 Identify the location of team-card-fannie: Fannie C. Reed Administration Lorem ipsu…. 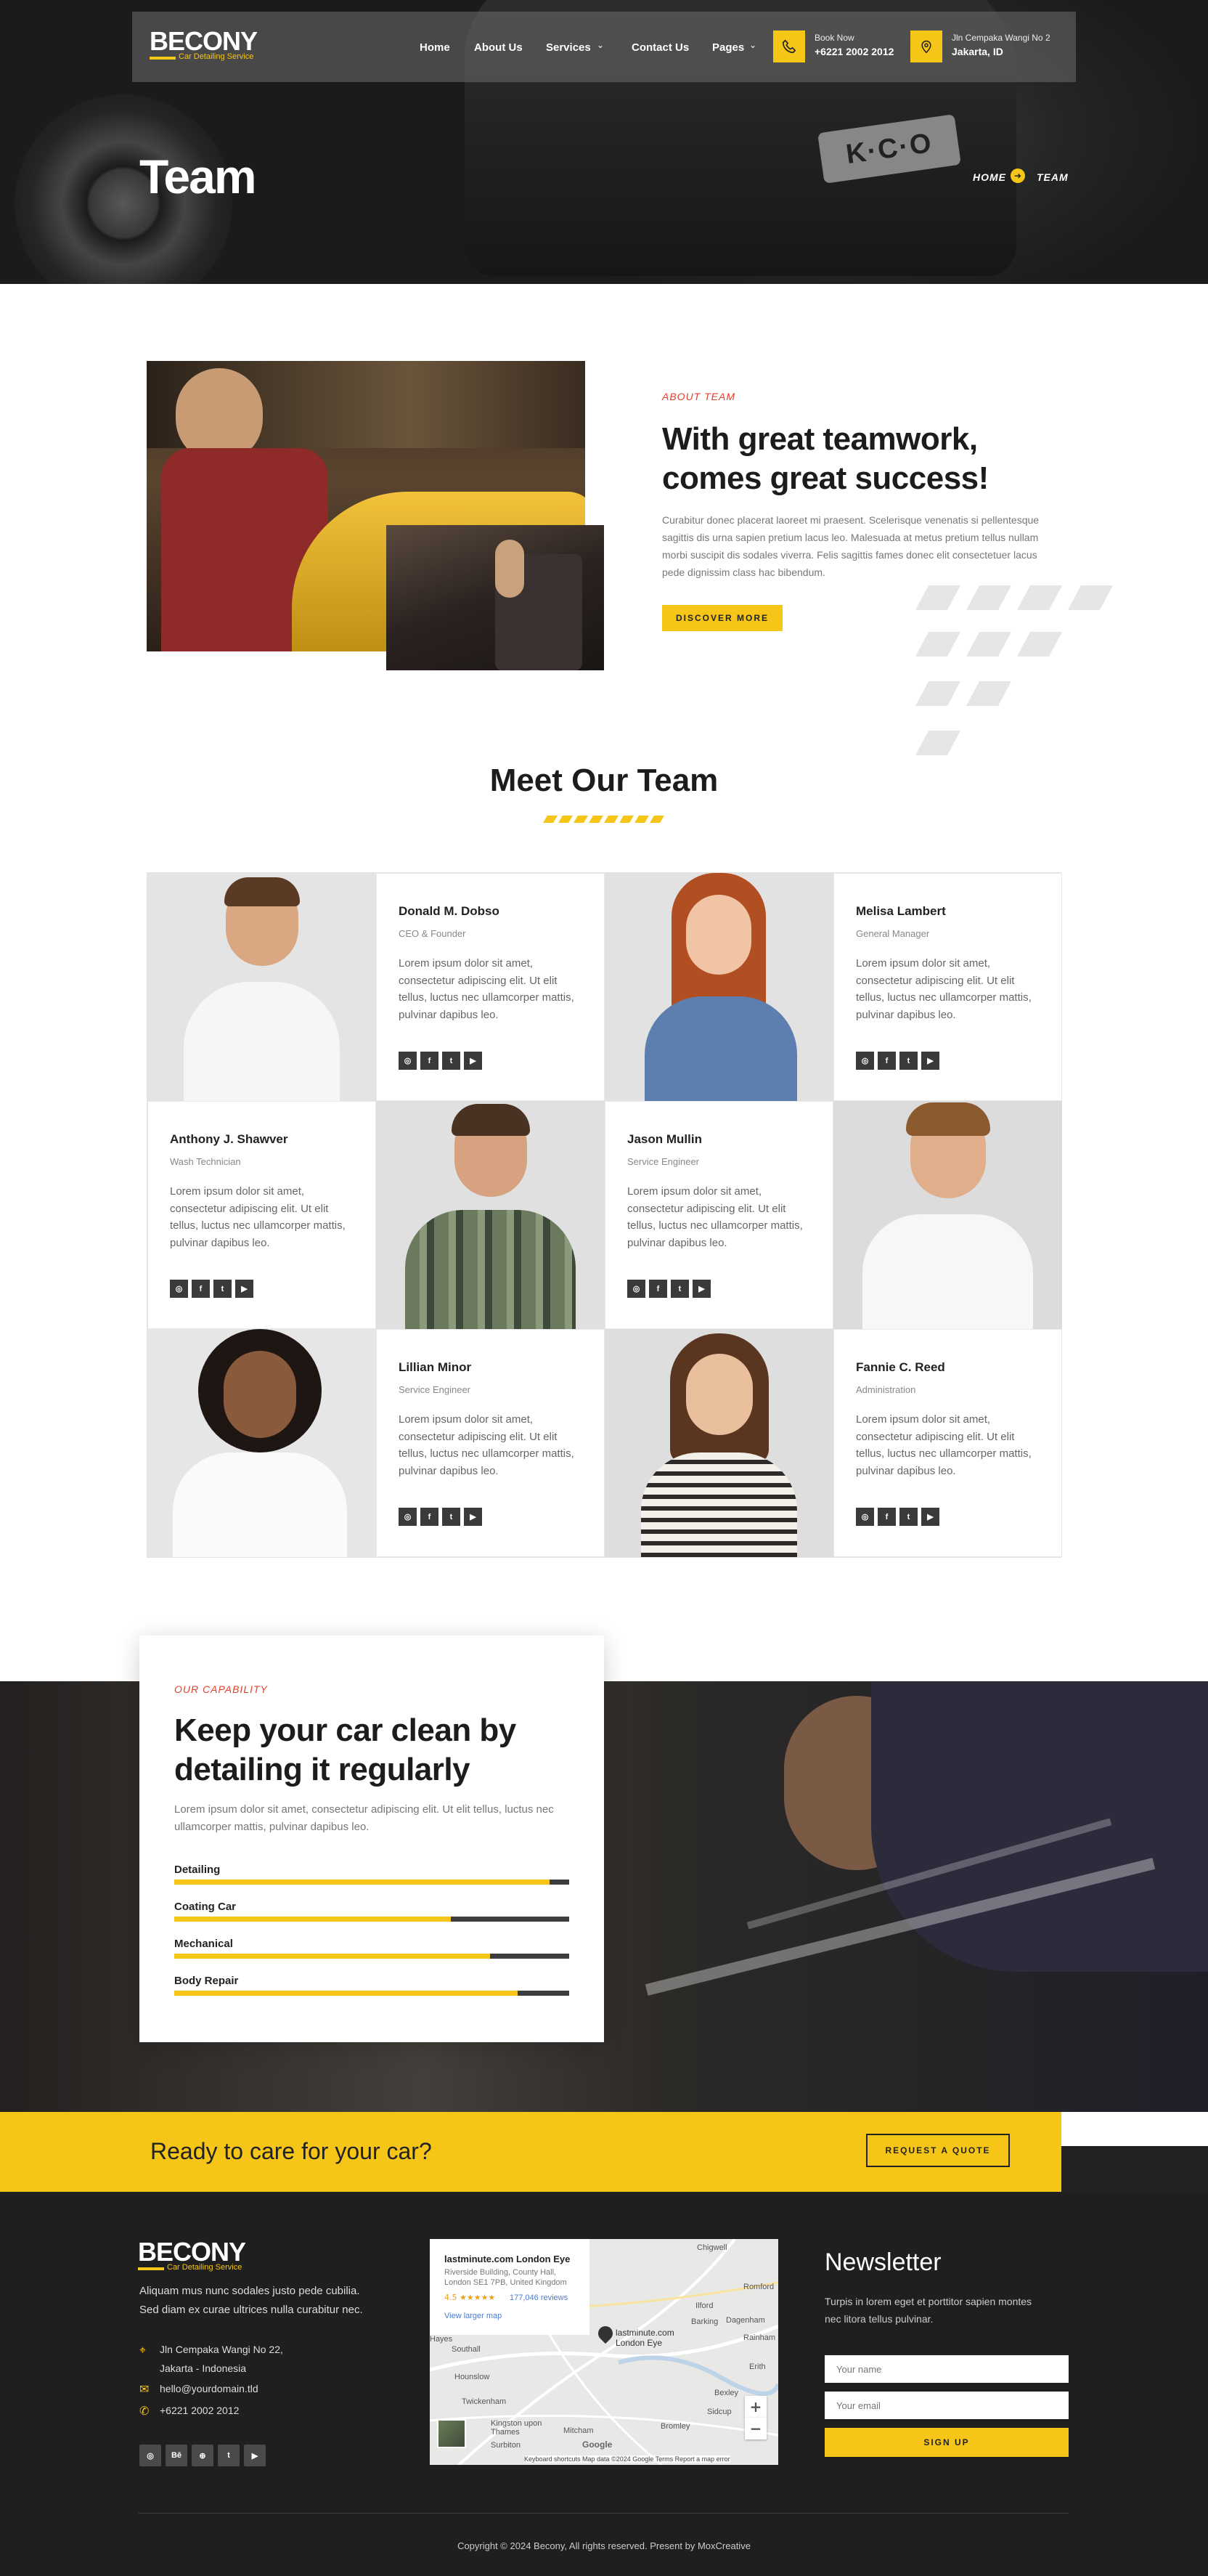
(947, 1443).